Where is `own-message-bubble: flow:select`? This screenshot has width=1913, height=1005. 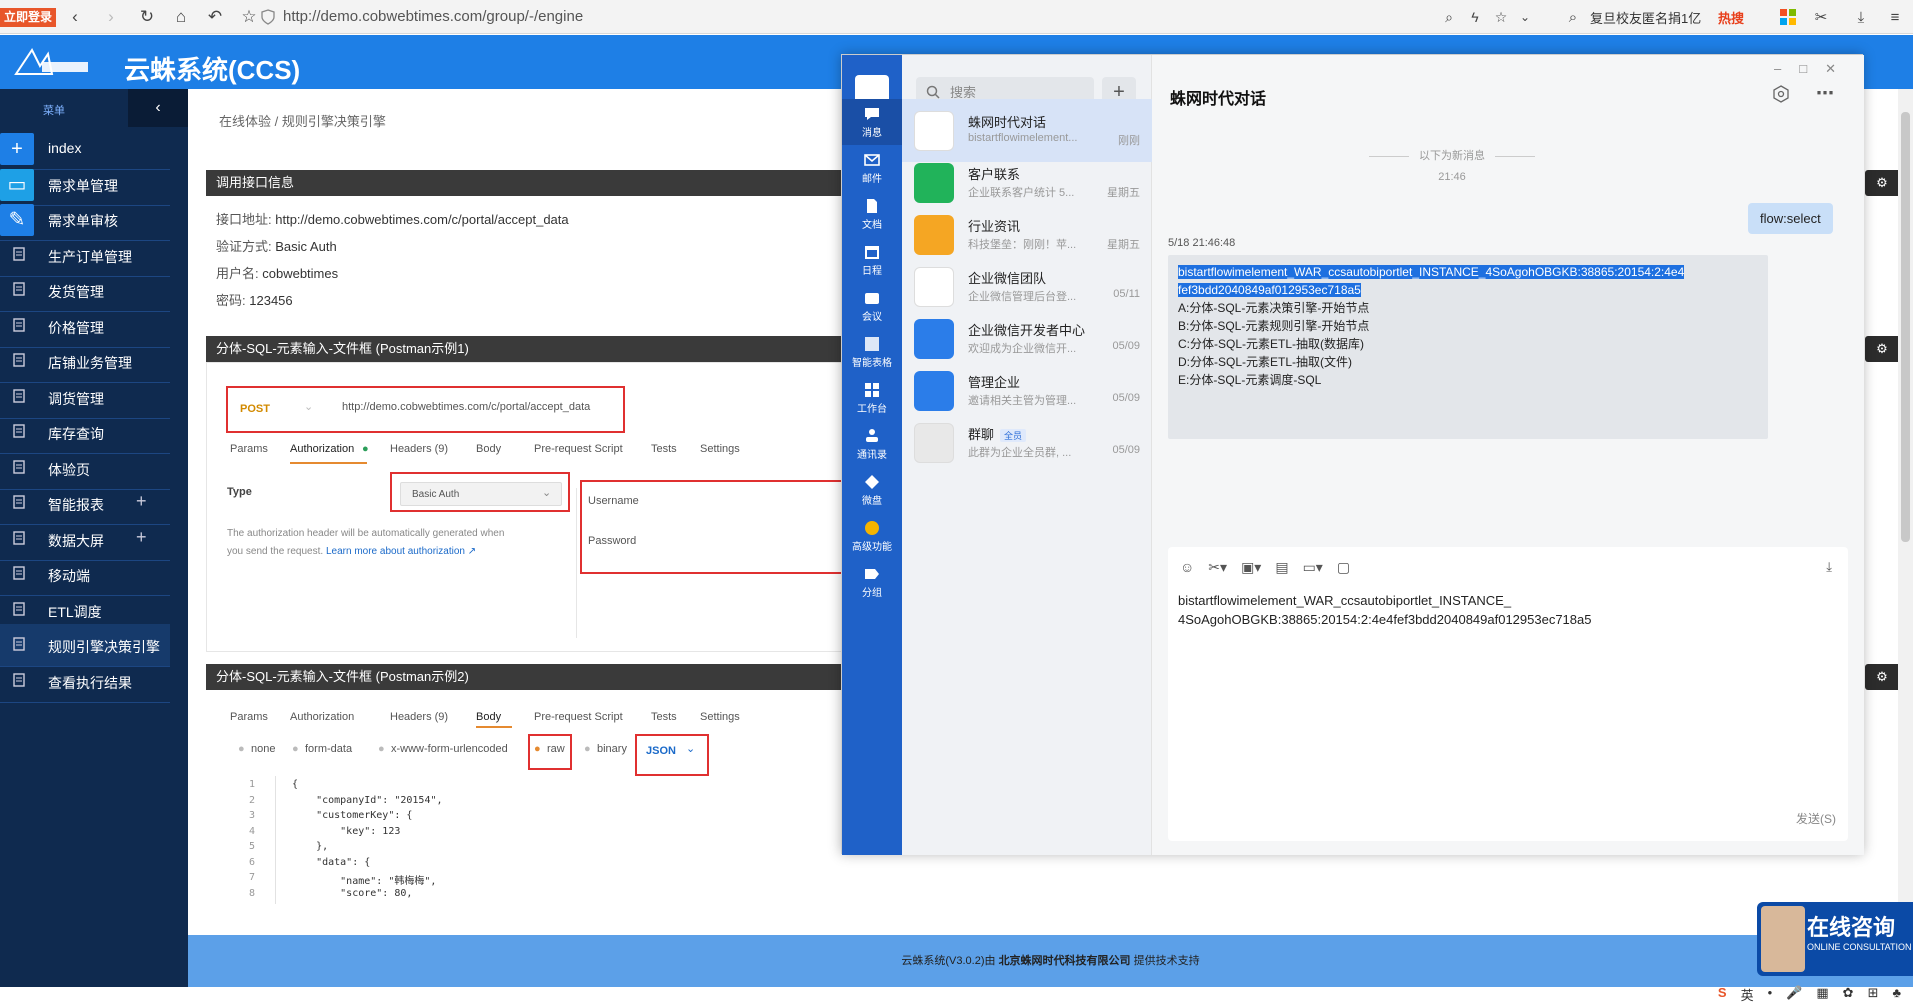
own-message-bubble: flow:select is located at coordinates (1790, 218).